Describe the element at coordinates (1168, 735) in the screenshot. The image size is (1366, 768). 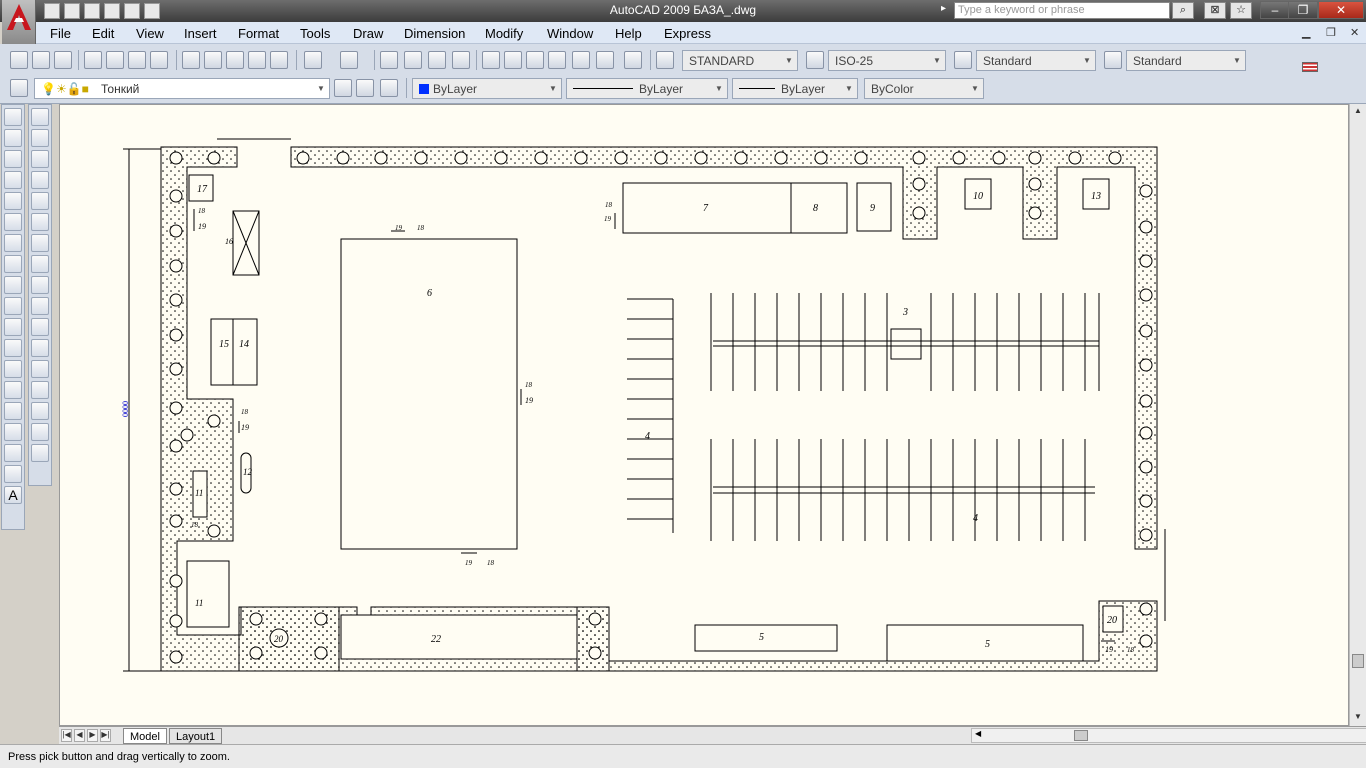
I see `horizontal-scrollbar: ◀ ▶` at that location.